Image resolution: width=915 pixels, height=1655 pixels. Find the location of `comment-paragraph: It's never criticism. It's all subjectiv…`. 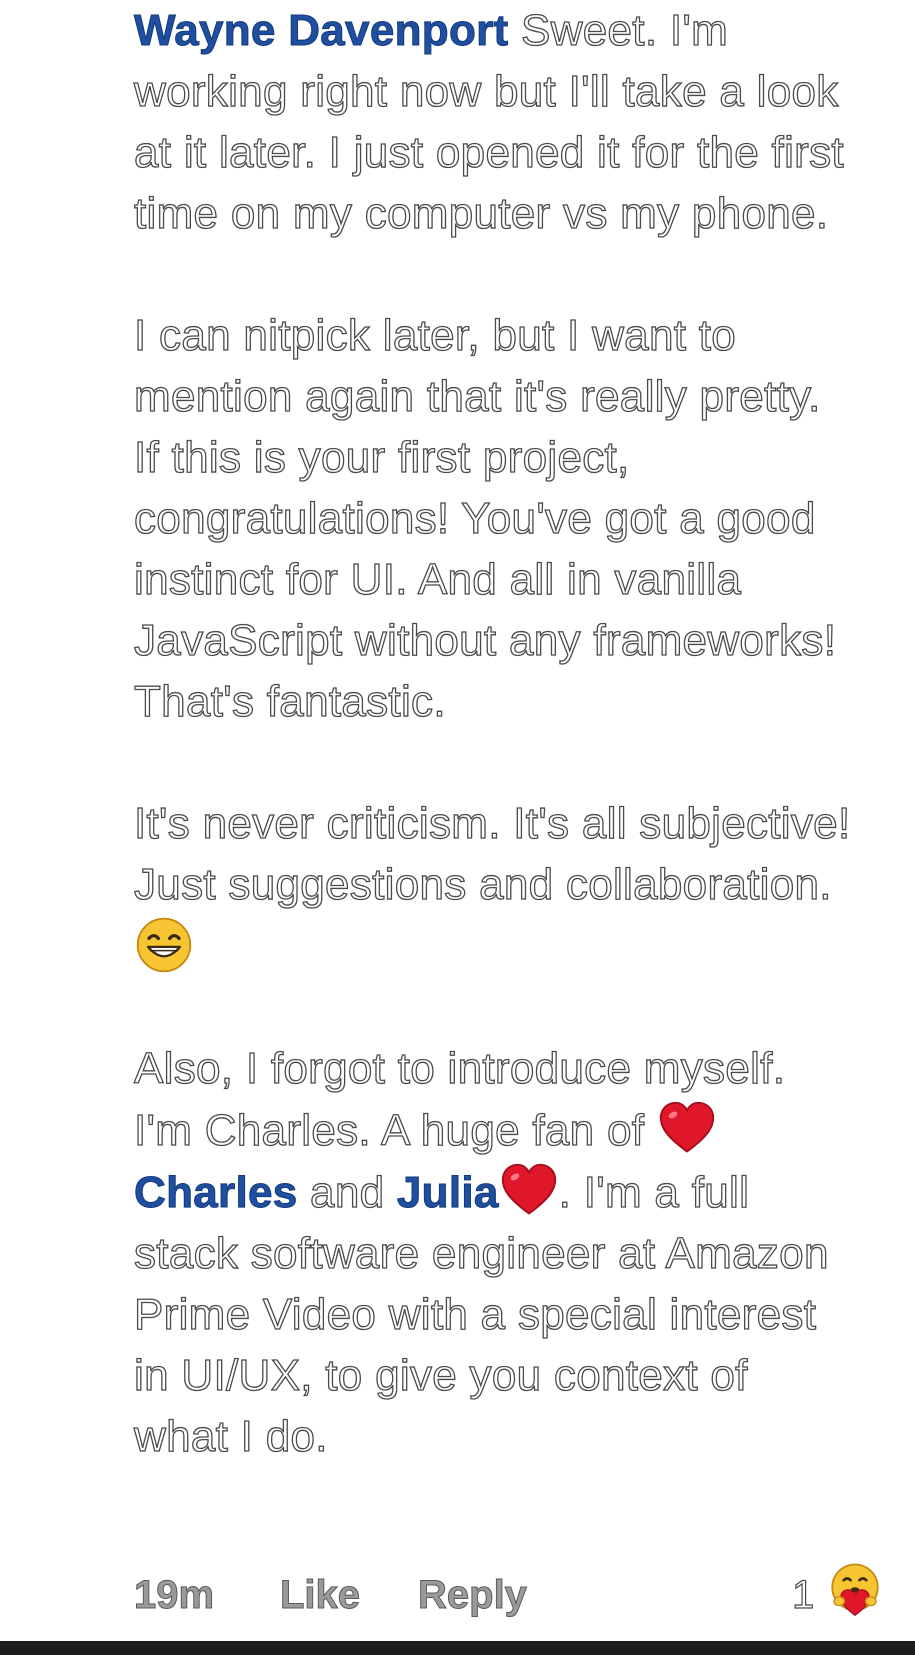

comment-paragraph: It's never criticism. It's all subjectiv… is located at coordinates (493, 885).